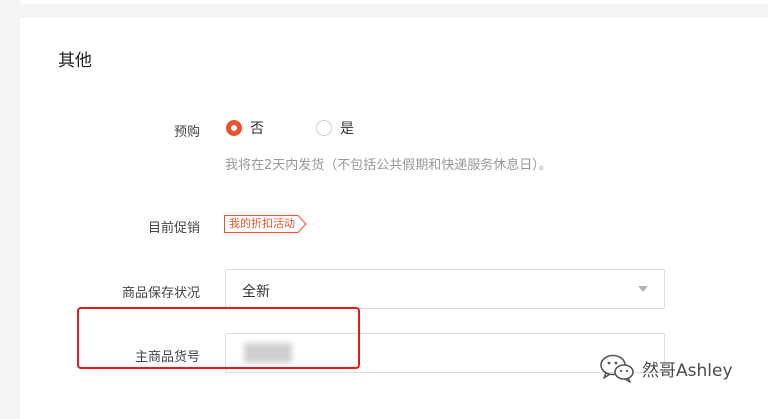 The width and height of the screenshot is (768, 419). Describe the element at coordinates (167, 357) in the screenshot. I see `sku-label: 主商品货号` at that location.